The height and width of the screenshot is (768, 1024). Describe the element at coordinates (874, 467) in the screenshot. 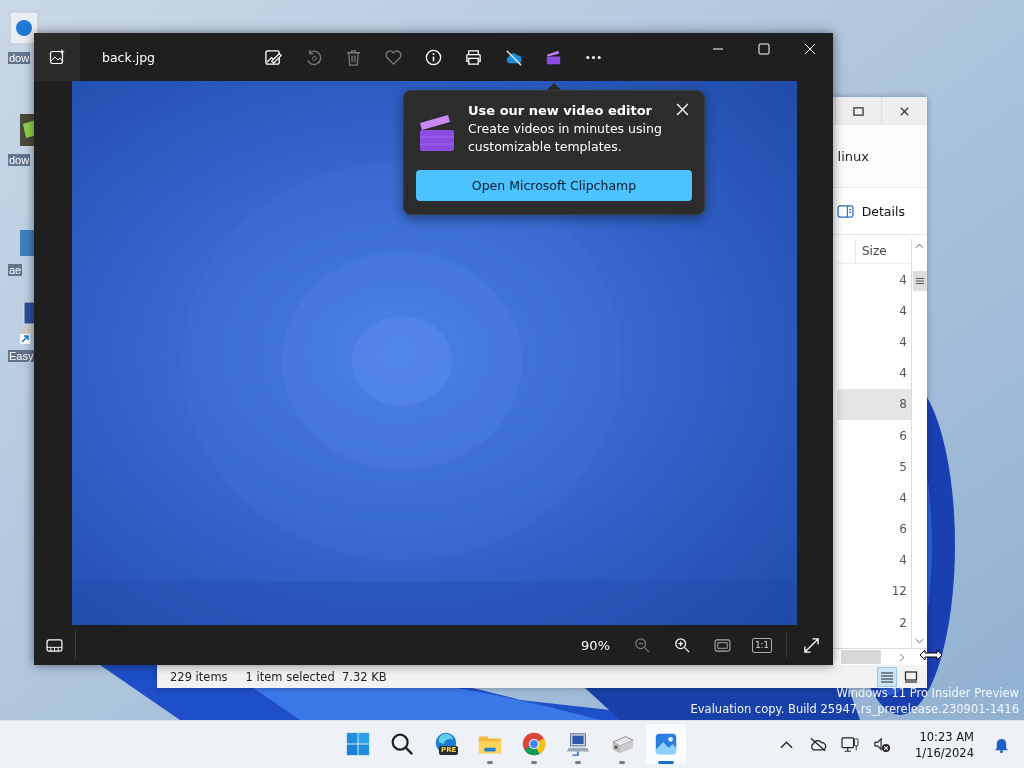

I see `file-row: 5` at that location.